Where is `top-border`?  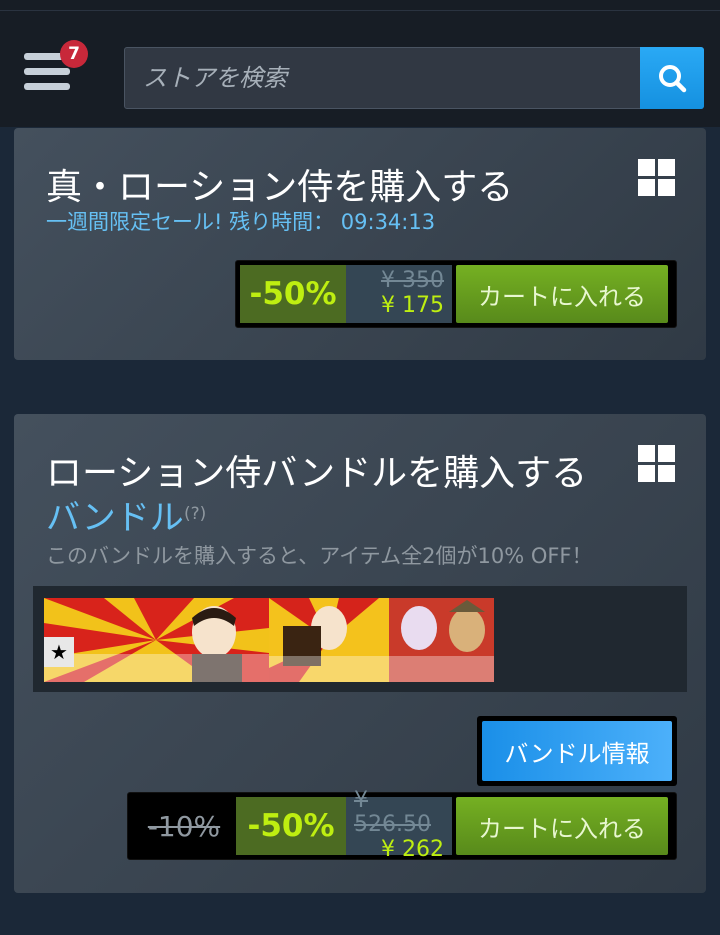
top-border is located at coordinates (360, 5).